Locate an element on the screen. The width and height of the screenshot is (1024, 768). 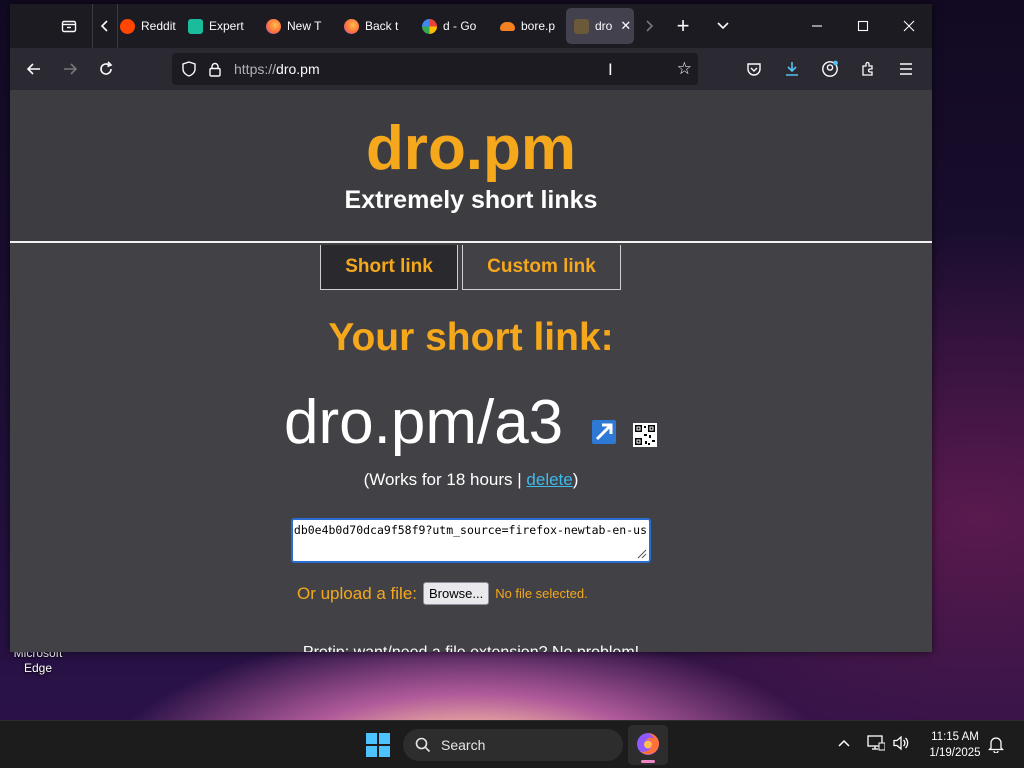
account-icon is located at coordinates (830, 68).